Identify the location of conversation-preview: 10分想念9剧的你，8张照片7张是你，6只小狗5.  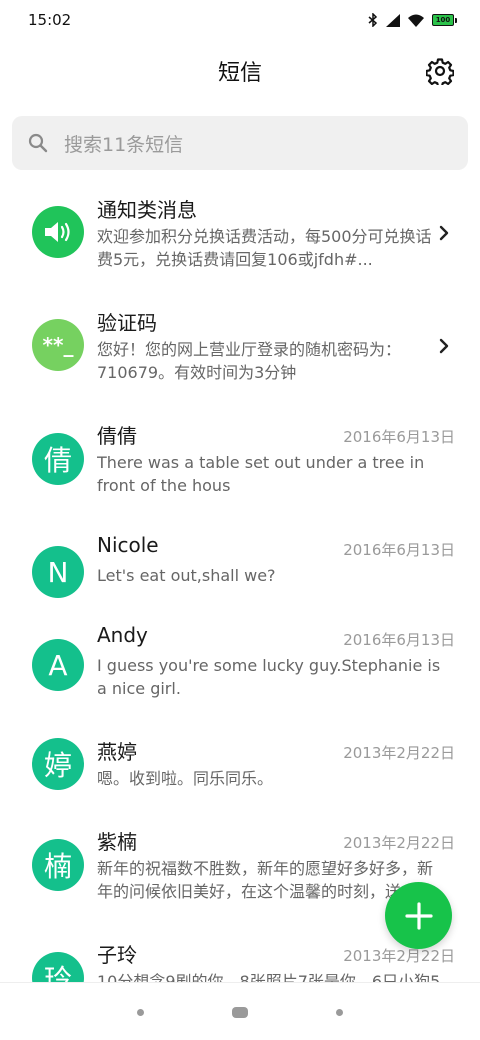
(269, 977).